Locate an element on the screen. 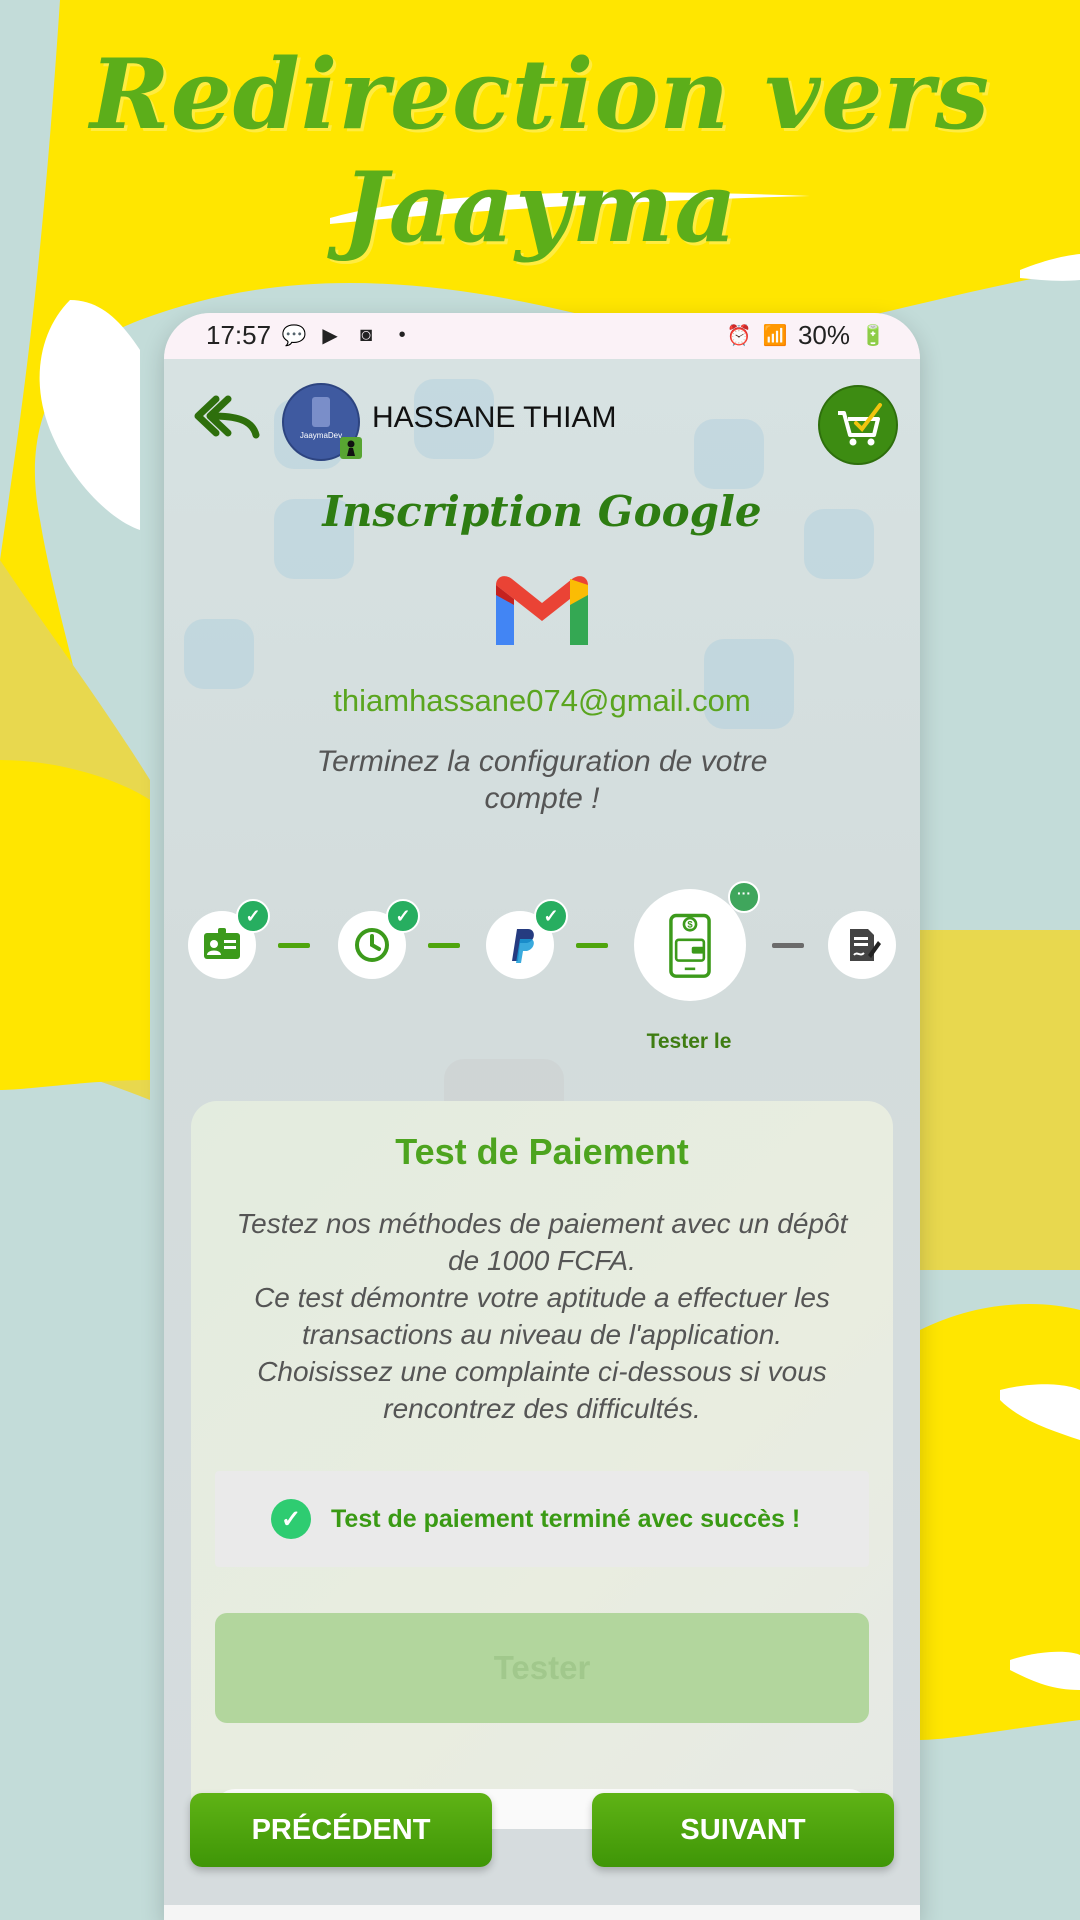  wifi-icon: 📶 is located at coordinates (775, 336).